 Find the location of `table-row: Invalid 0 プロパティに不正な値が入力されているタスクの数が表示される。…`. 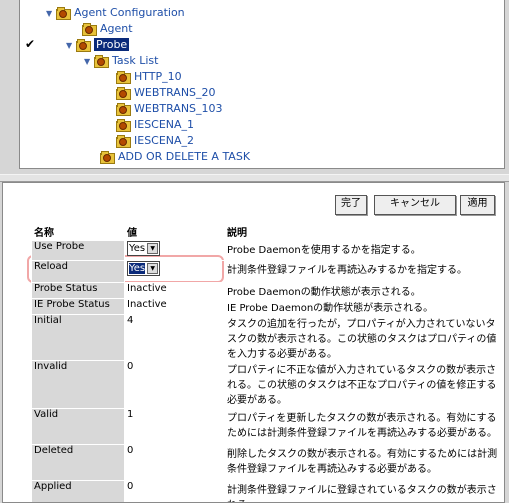

table-row: Invalid 0 プロパティに不正な値が入力されているタスクの数が表示される。… is located at coordinates (267, 385).